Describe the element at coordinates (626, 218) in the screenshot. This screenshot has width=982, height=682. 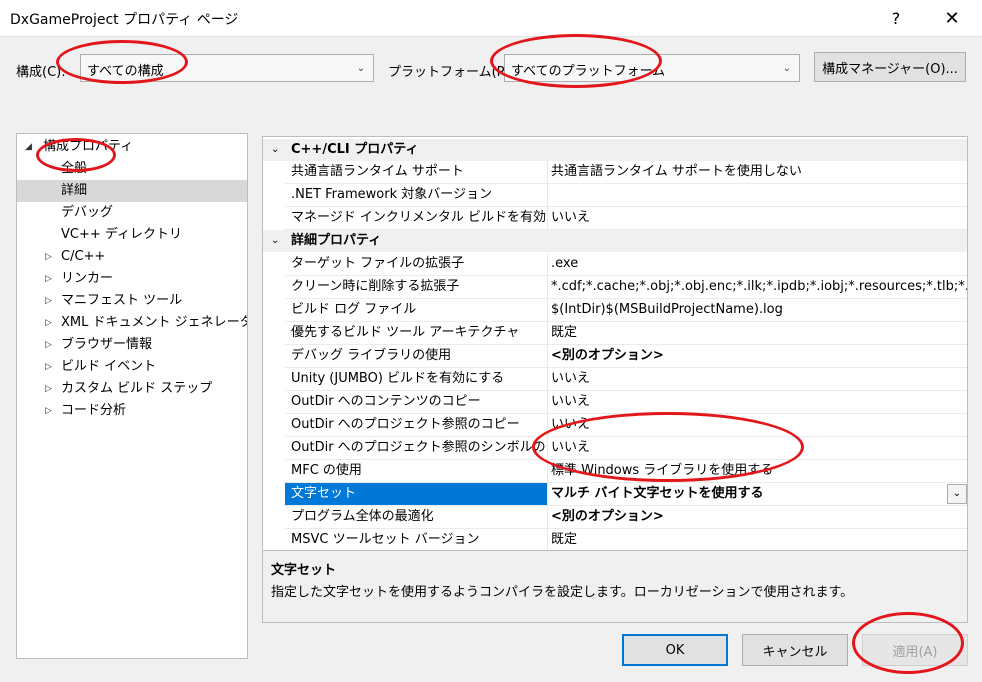
I see `property-row: マネージド インクリメンタル ビルドを有効にするいいえ` at that location.